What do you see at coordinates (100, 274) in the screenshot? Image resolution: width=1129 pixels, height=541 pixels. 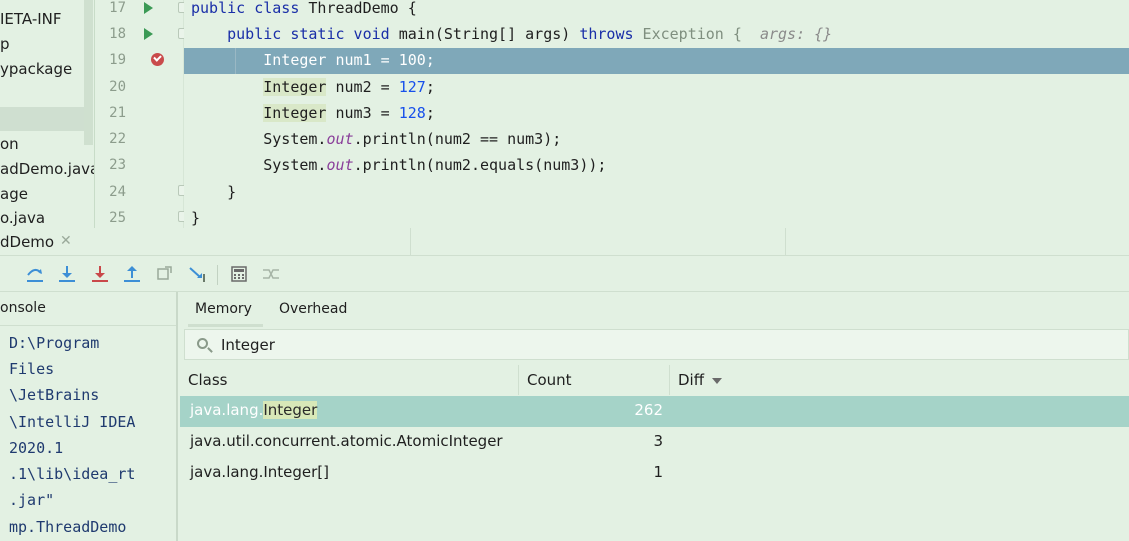 I see `force-step-into-icon` at bounding box center [100, 274].